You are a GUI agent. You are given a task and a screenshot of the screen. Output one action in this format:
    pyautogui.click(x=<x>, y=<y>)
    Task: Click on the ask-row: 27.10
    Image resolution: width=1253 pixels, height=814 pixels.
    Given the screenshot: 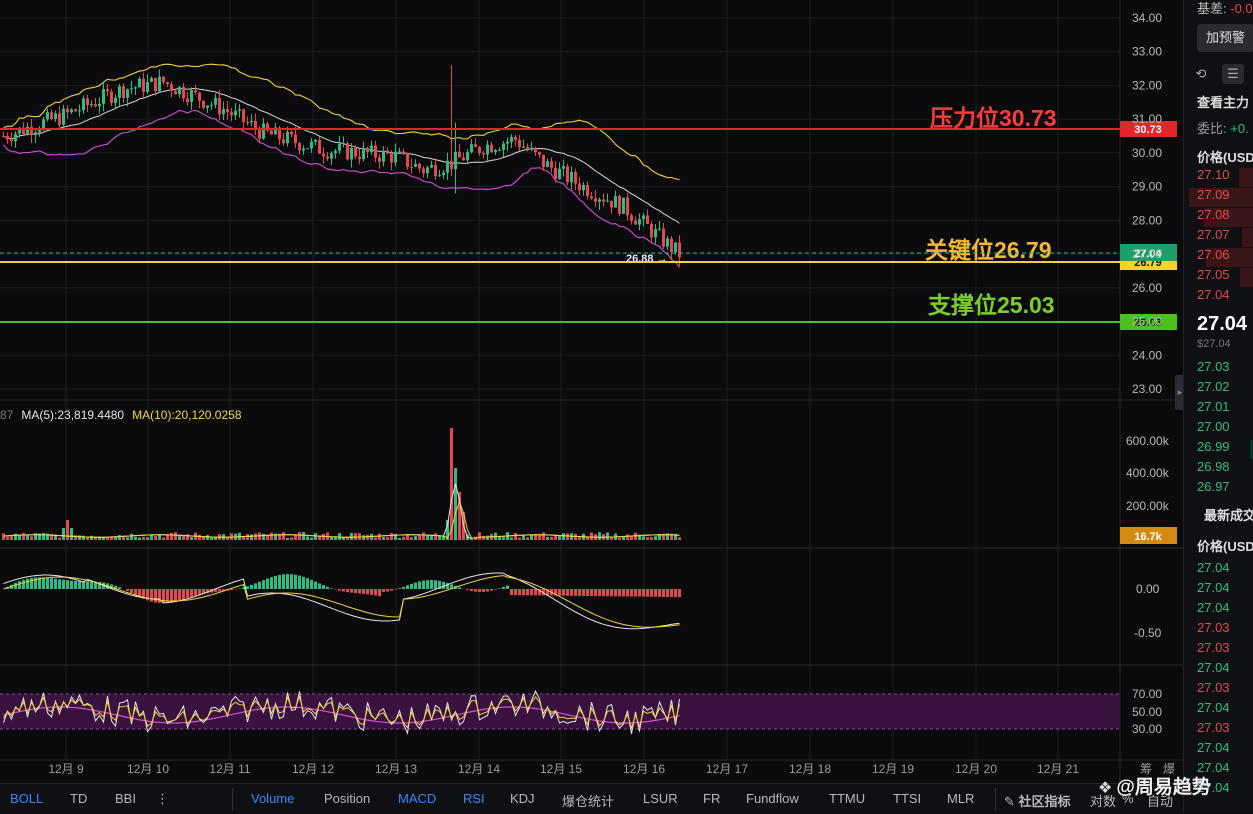 What is the action you would take?
    pyautogui.click(x=1213, y=174)
    